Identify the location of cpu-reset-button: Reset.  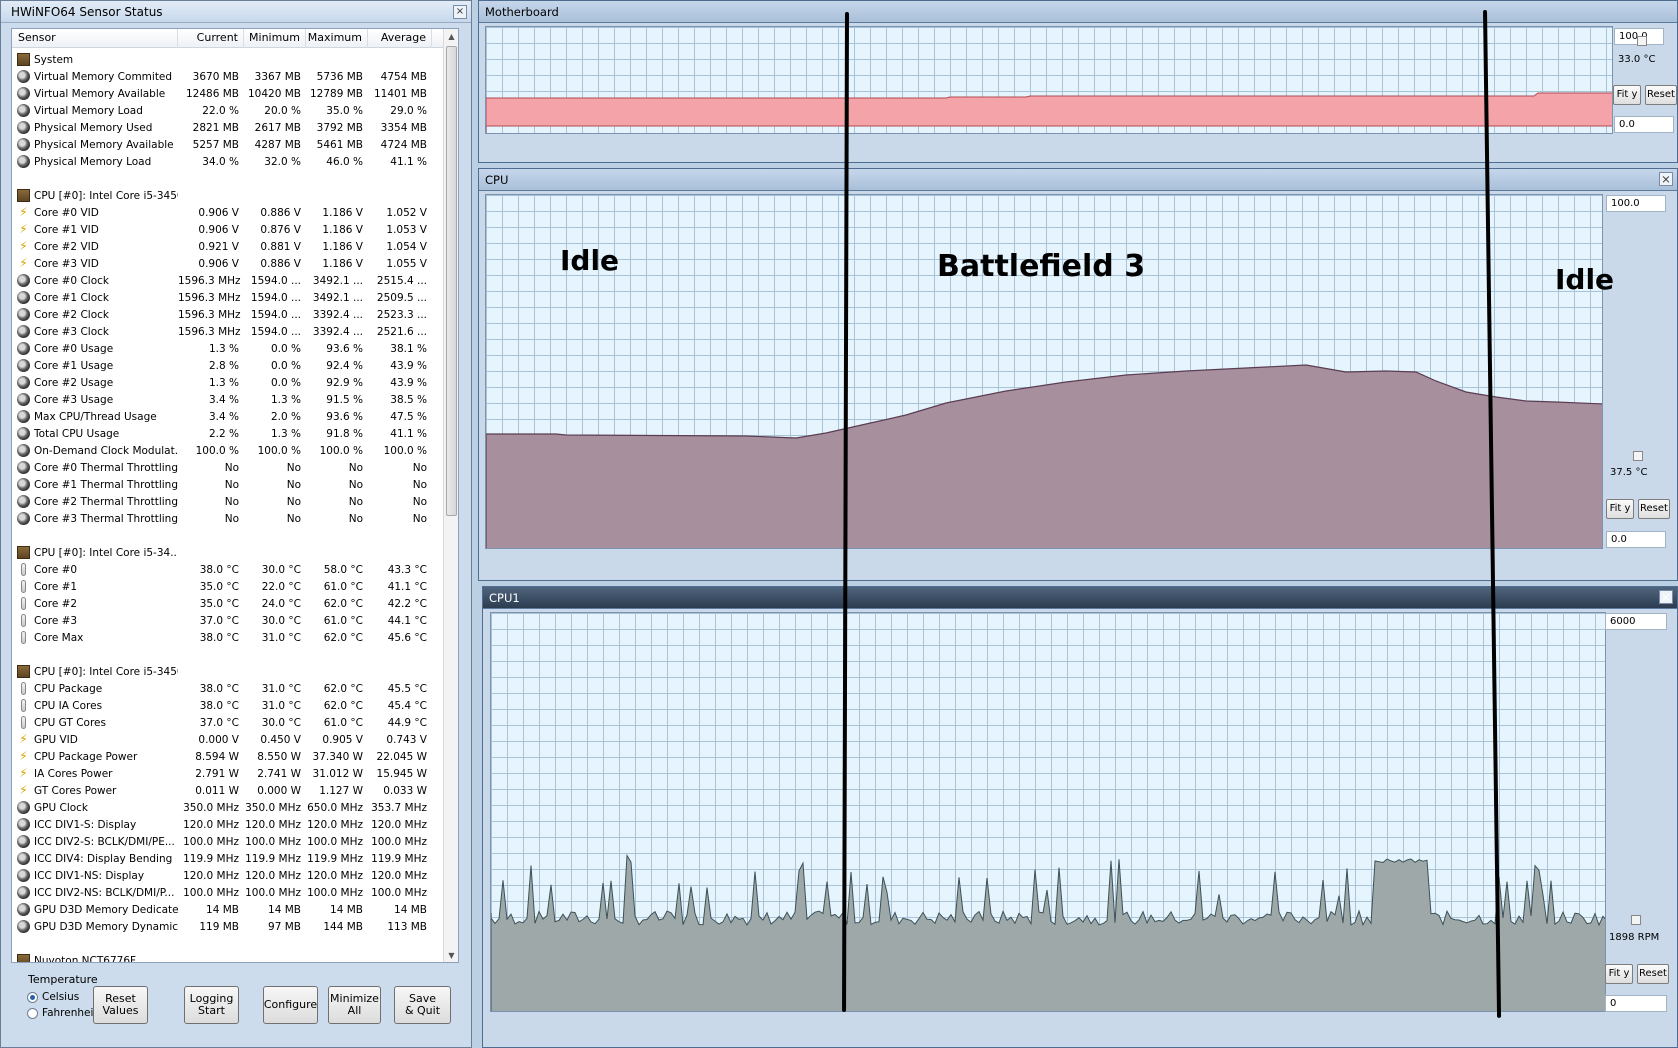
(1654, 509).